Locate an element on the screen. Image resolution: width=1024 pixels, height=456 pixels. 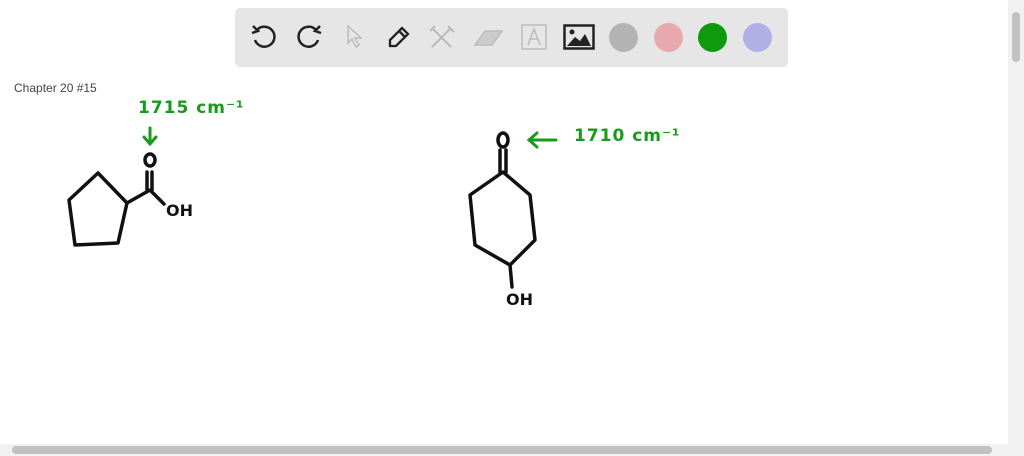
arrow-left-icon is located at coordinates (542, 140).